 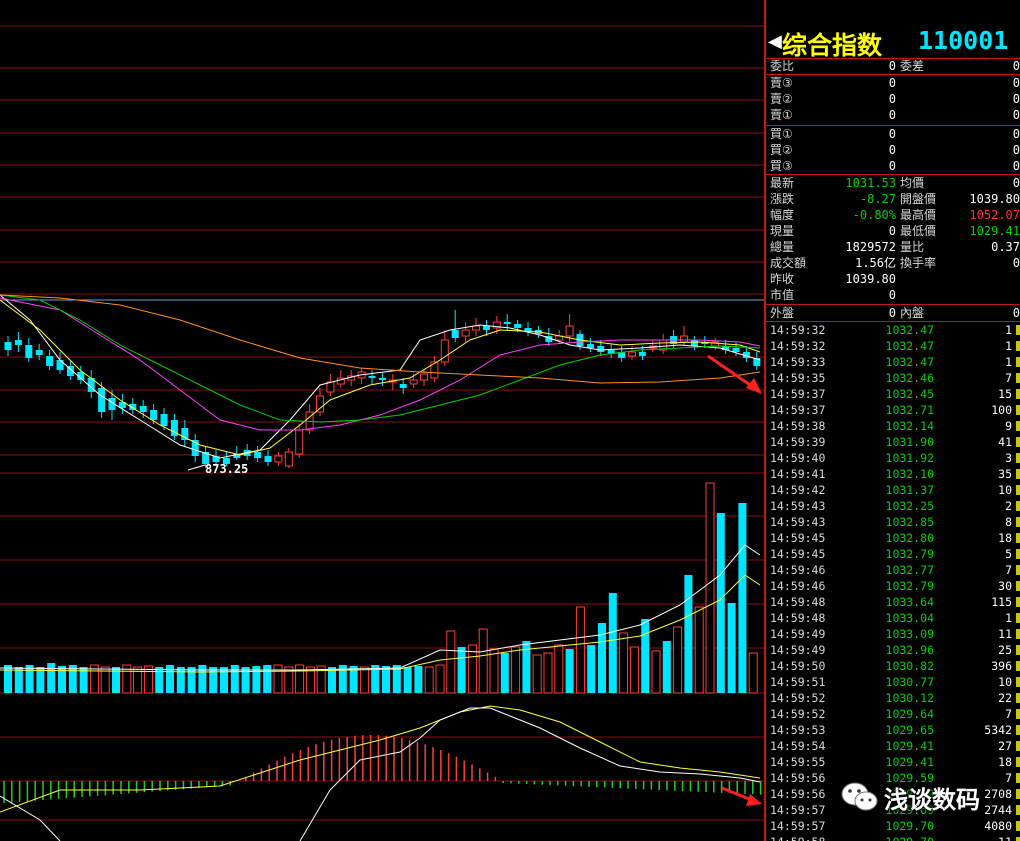 What do you see at coordinates (782, 199) in the screenshot?
I see `stat-label: 漲跌` at bounding box center [782, 199].